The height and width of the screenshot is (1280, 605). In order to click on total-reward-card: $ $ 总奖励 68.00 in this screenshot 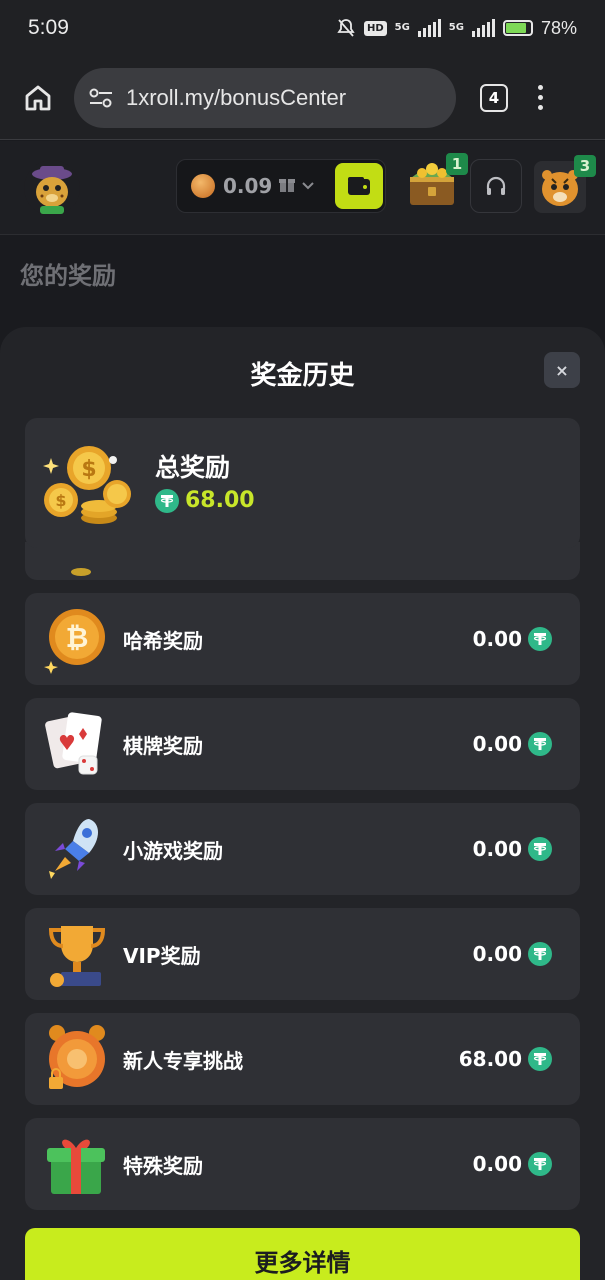, I will do `click(302, 483)`.